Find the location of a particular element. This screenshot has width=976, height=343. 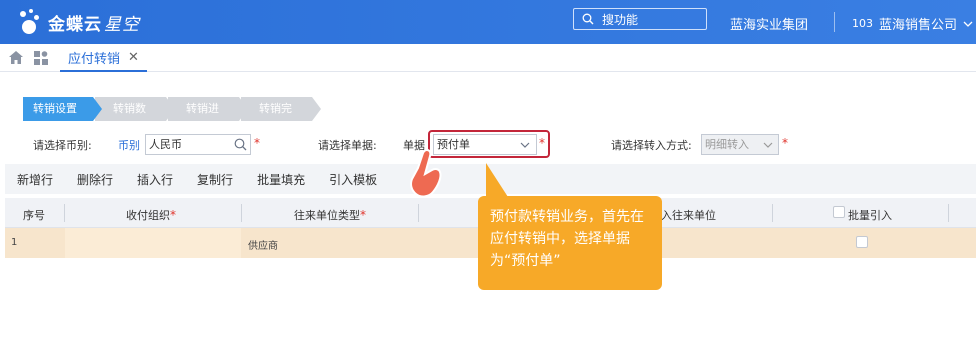

row-batch-import-checkbox is located at coordinates (862, 242).